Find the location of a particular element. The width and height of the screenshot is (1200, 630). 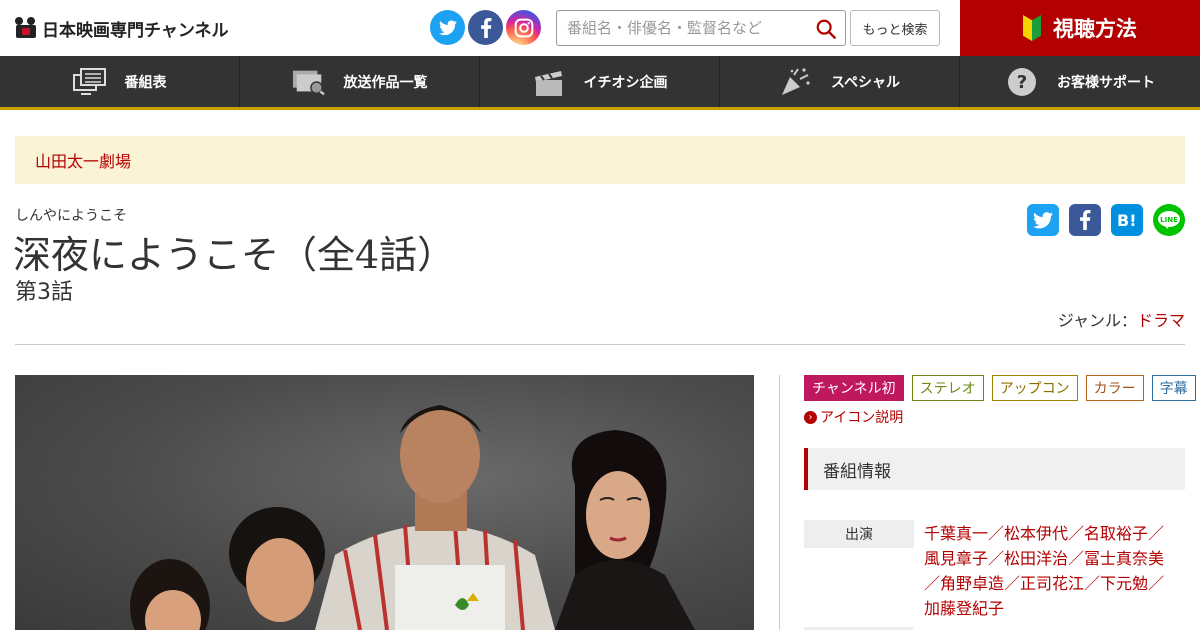

svg-text: LINE is located at coordinates (1169, 220).